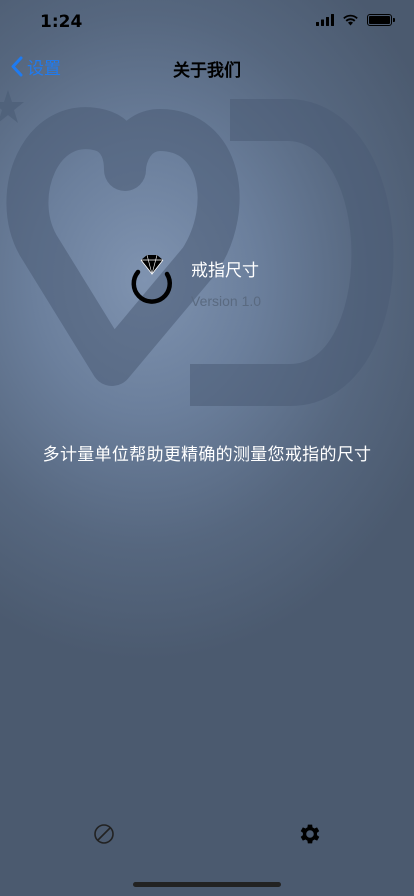 The height and width of the screenshot is (896, 414). I want to click on status-bar: 1:24, so click(207, 22).